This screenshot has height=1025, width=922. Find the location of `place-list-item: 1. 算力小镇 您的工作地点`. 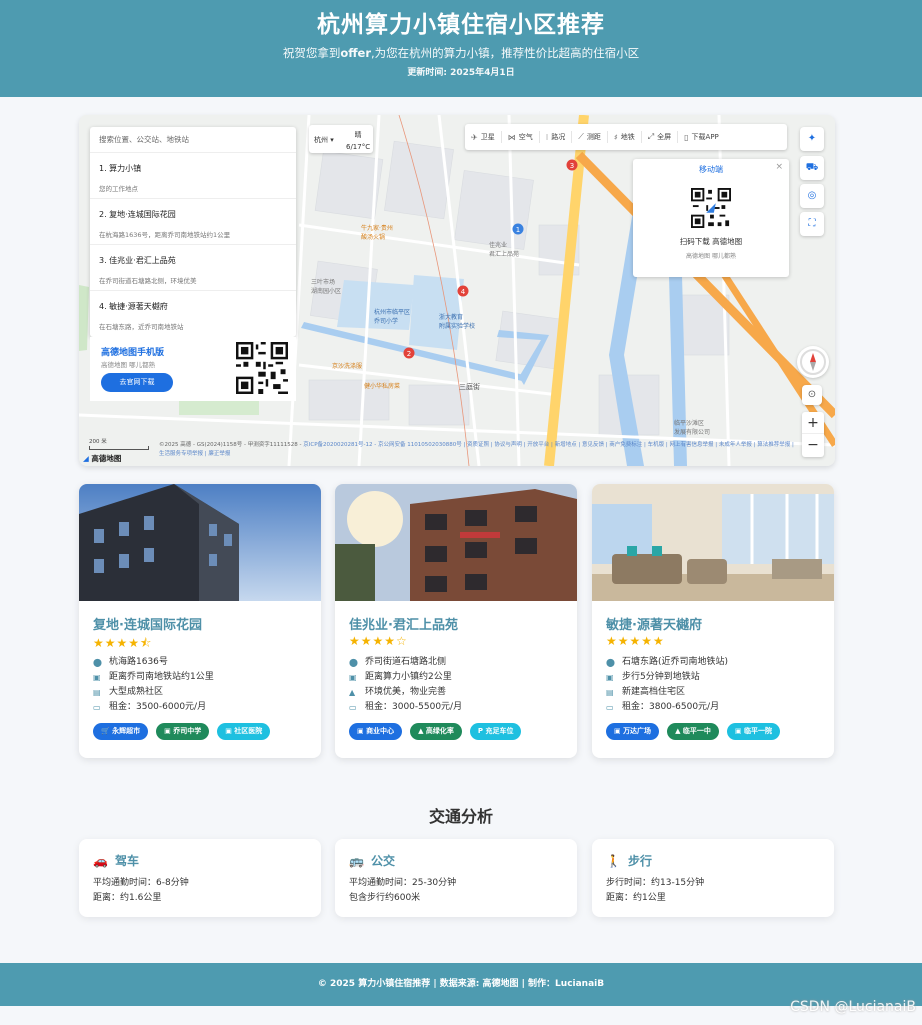

place-list-item: 1. 算力小镇 您的工作地点 is located at coordinates (193, 176).